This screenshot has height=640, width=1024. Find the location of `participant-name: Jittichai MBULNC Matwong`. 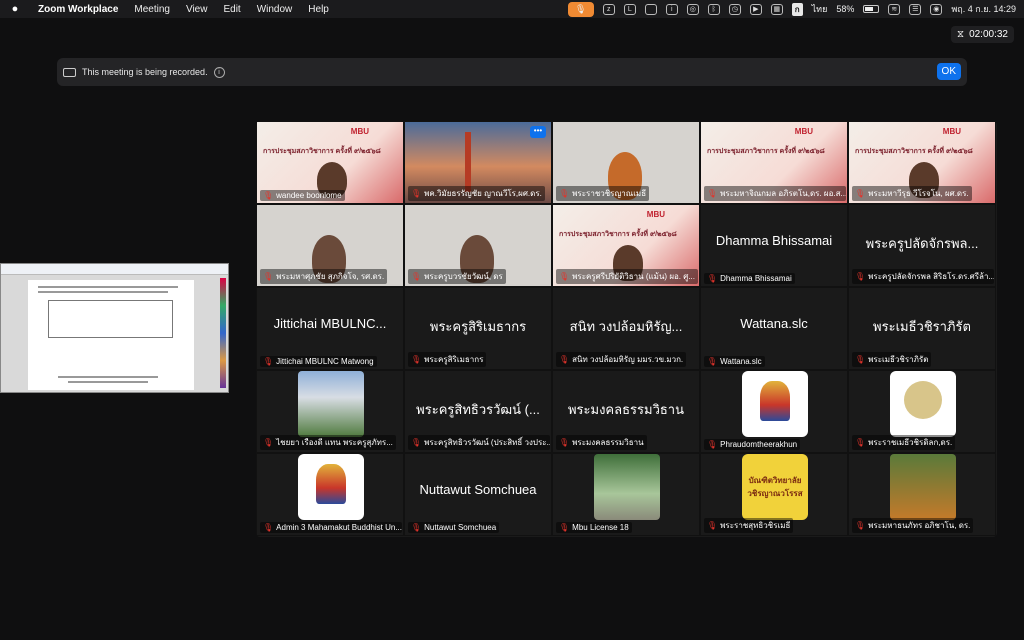

participant-name: Jittichai MBULNC Matwong is located at coordinates (325, 361).